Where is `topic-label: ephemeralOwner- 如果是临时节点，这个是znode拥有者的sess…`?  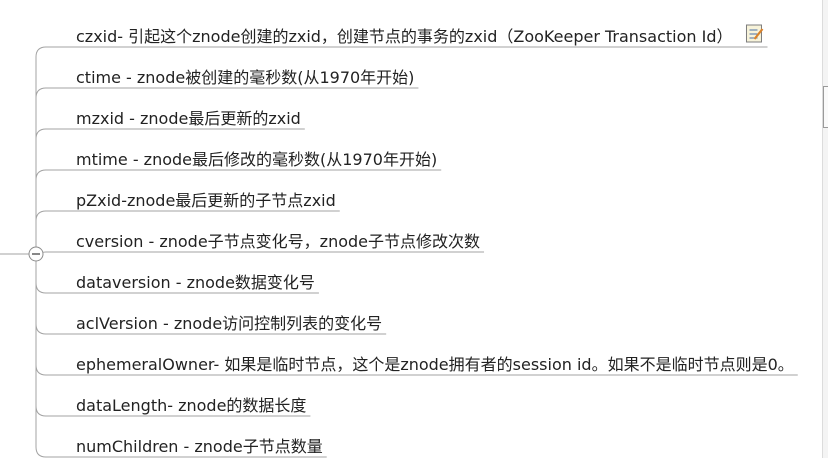 topic-label: ephemeralOwner- 如果是临时节点，这个是znode拥有者的sess… is located at coordinates (435, 364).